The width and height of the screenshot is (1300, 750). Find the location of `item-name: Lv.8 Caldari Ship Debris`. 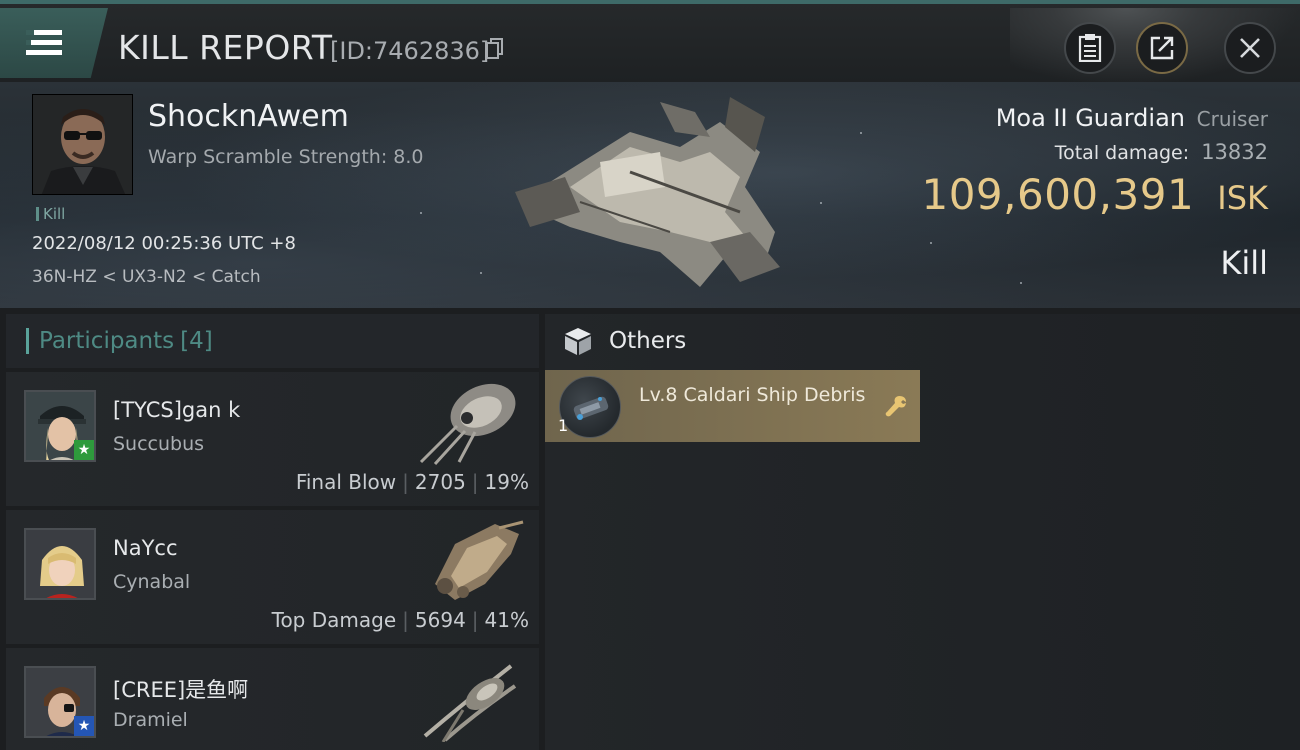

item-name: Lv.8 Caldari Ship Debris is located at coordinates (752, 395).